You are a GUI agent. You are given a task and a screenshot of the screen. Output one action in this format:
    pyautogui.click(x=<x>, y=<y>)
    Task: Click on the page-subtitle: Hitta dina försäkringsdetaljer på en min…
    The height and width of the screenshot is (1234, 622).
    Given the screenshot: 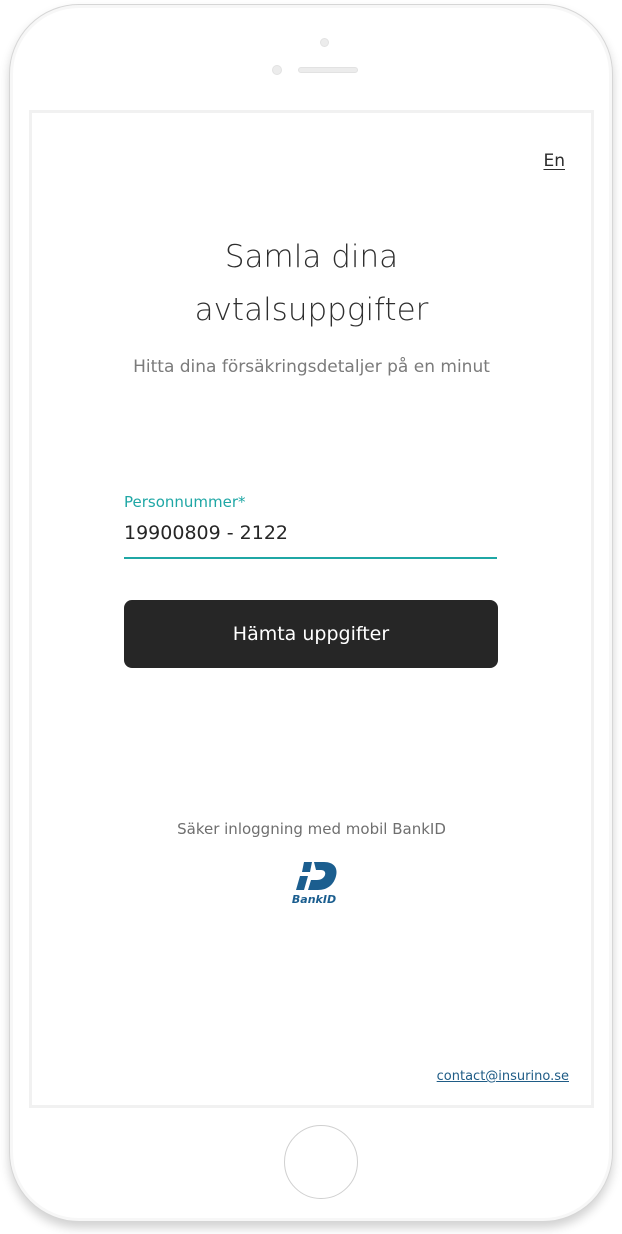 What is the action you would take?
    pyautogui.click(x=311, y=367)
    